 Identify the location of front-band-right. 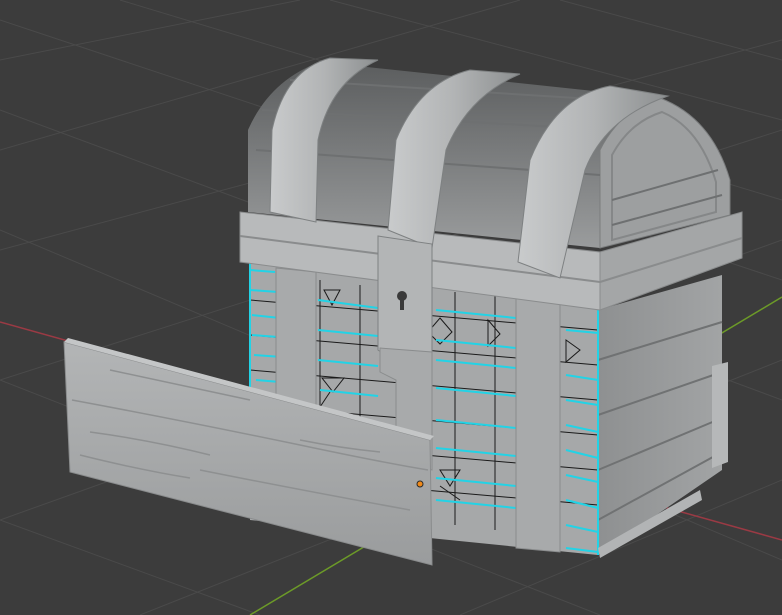
(538, 424).